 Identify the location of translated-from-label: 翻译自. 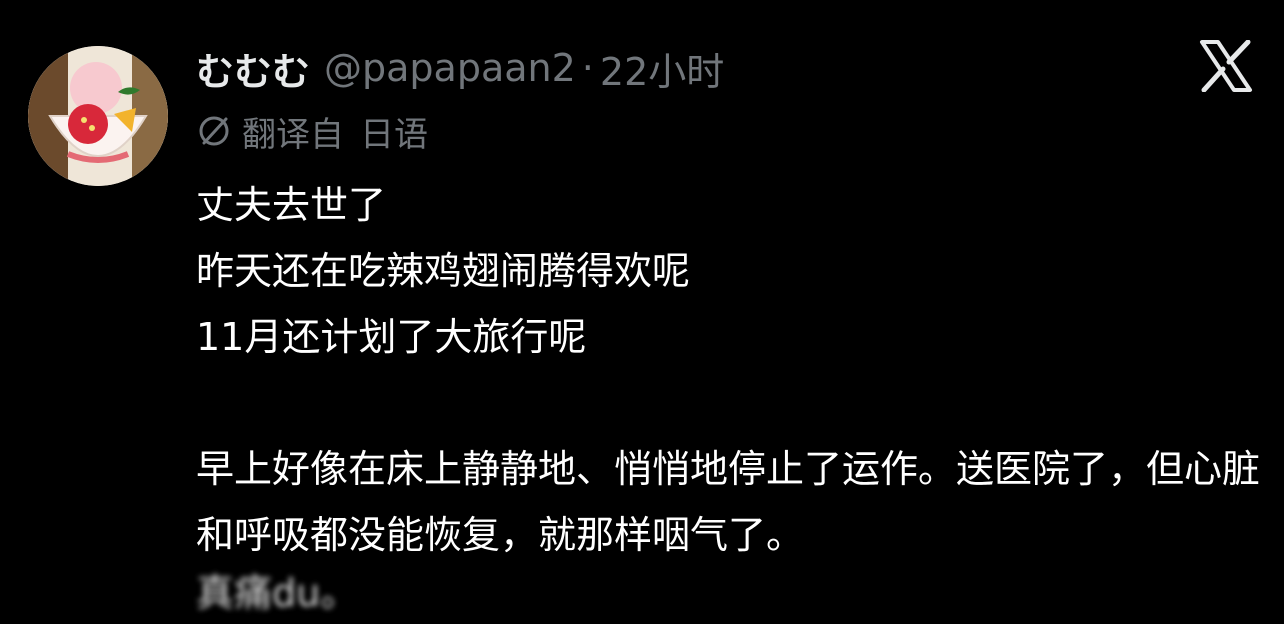
(293, 134).